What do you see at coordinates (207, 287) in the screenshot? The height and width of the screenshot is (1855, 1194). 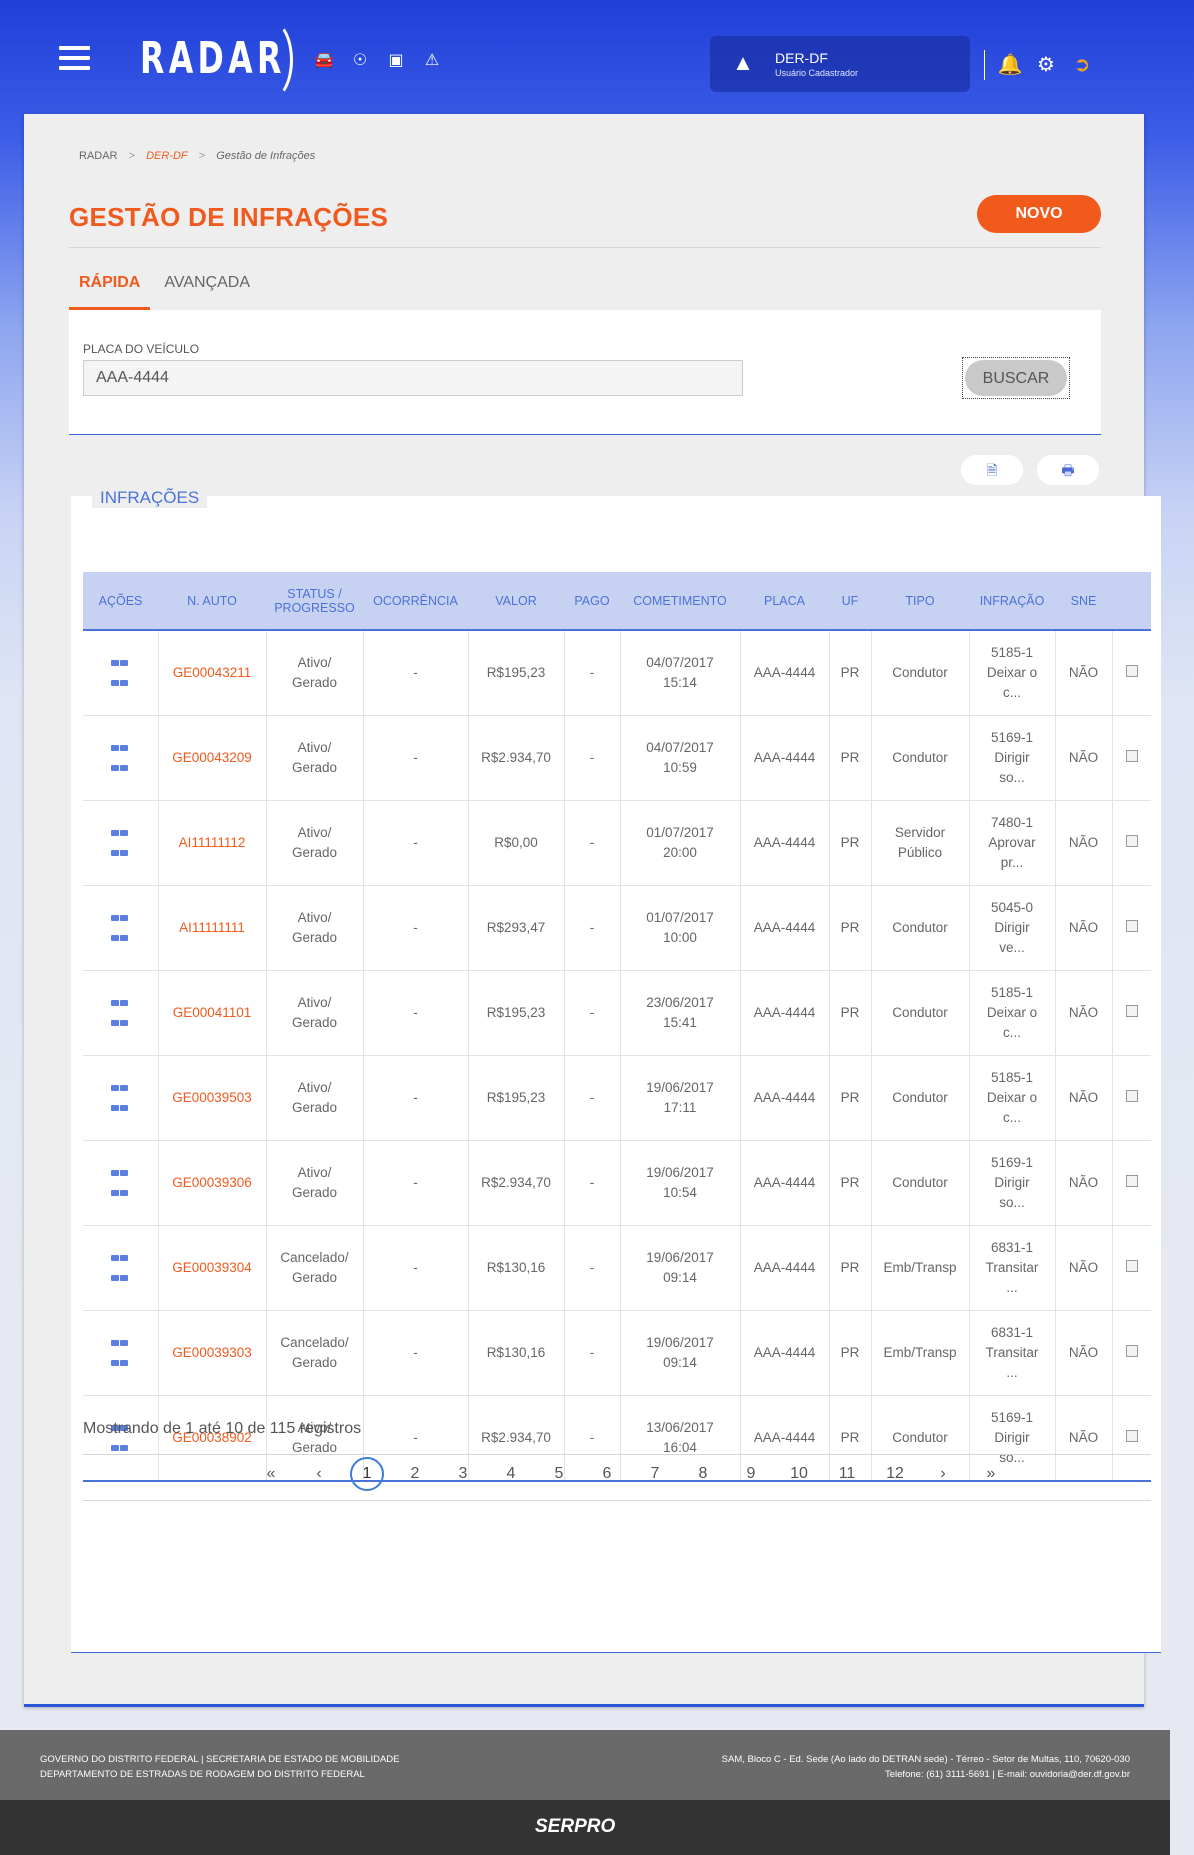 I see `tab-avancada: AVANÇADA` at bounding box center [207, 287].